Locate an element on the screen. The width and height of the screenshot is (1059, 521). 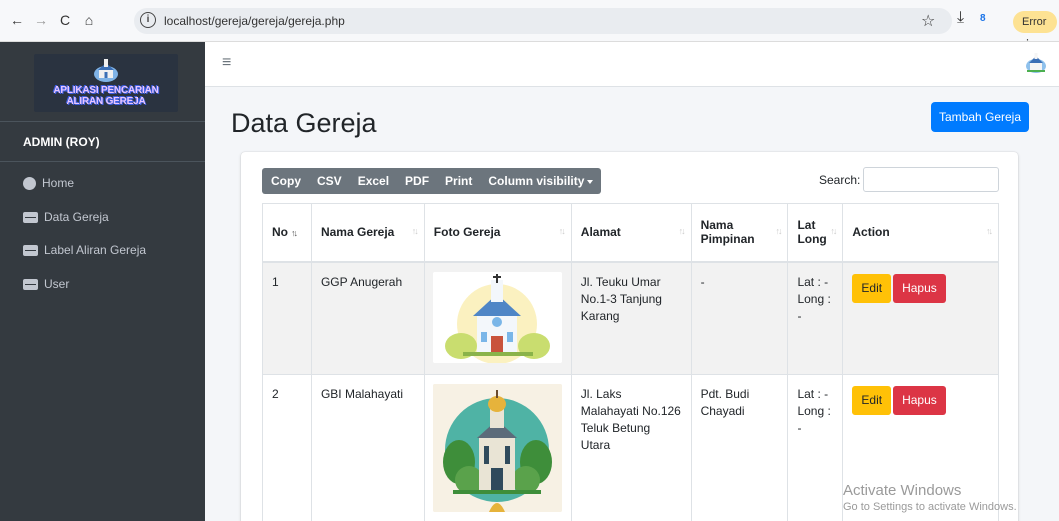
excel-button: Excel is located at coordinates (373, 181).